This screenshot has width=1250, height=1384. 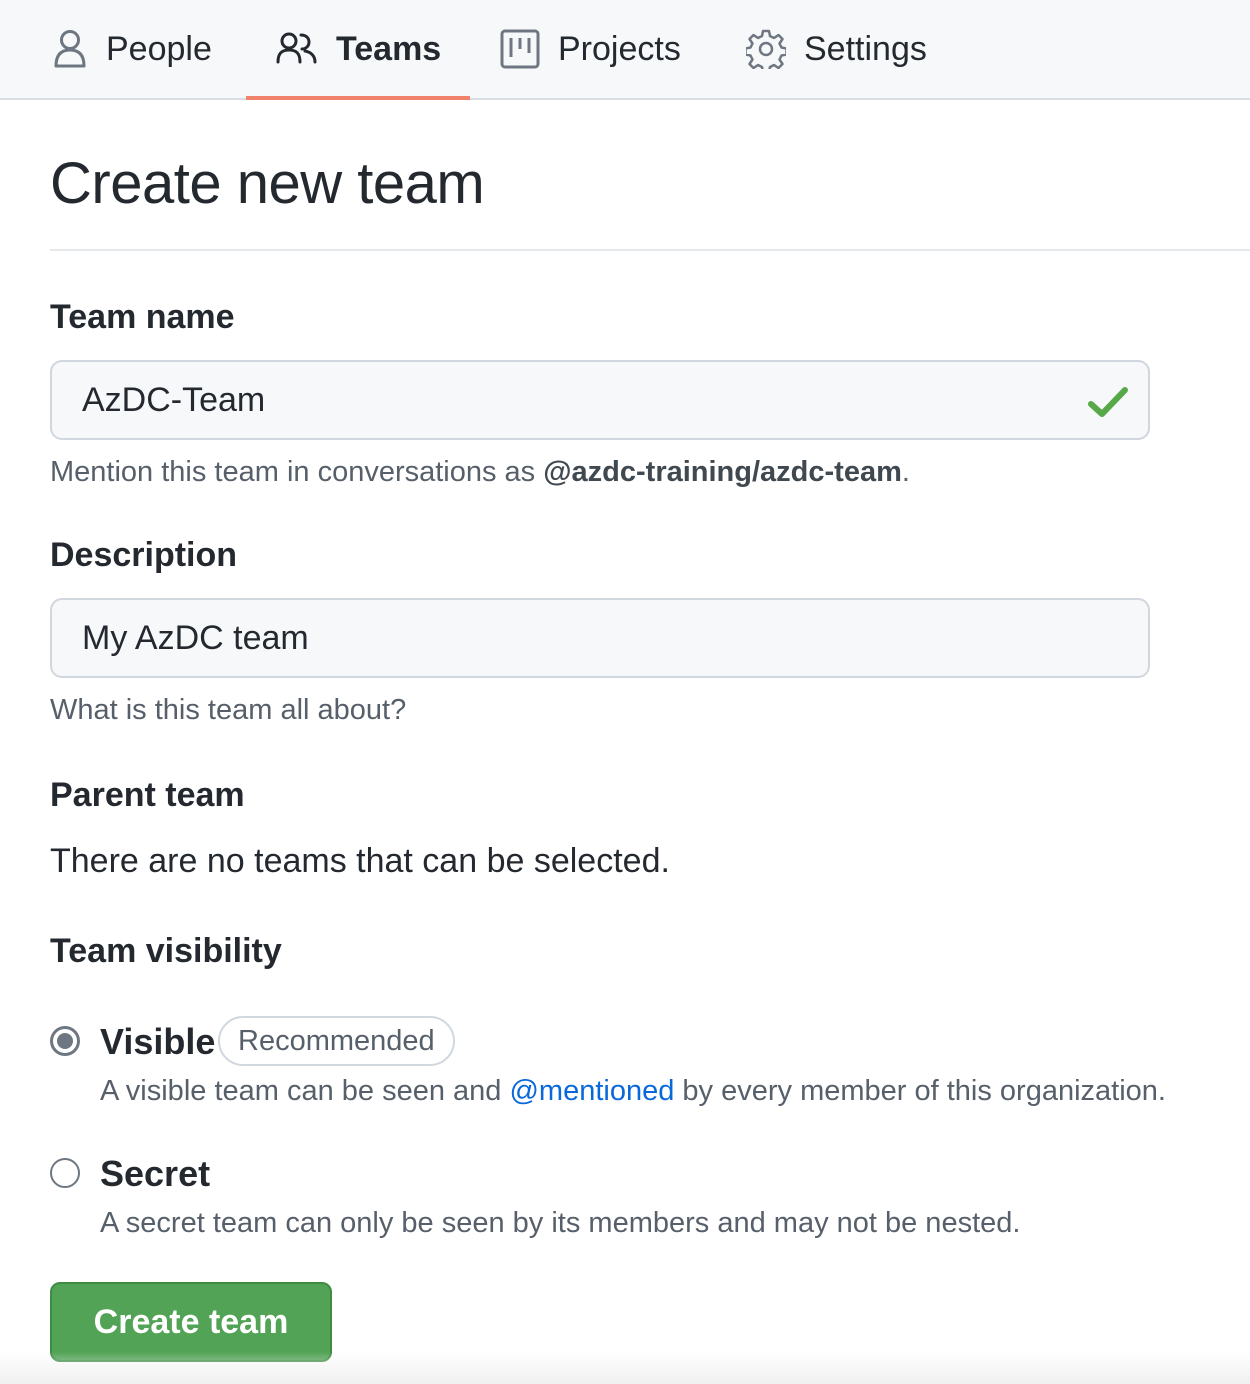 I want to click on recommended-badge: Recommended, so click(x=336, y=1041).